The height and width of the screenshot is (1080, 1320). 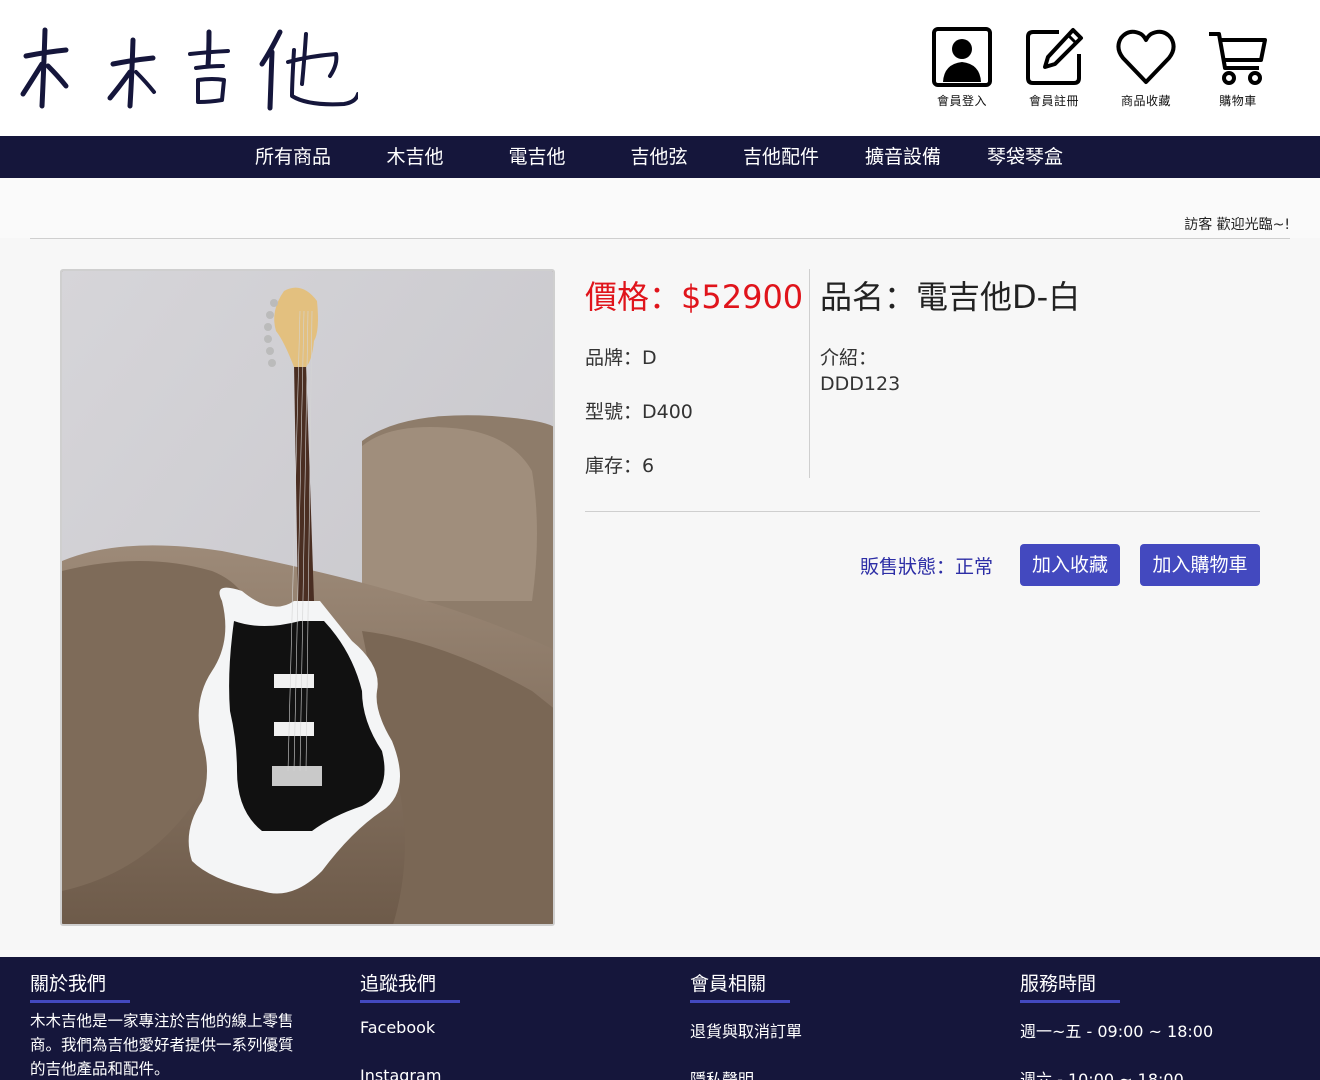 I want to click on site-header: 會員登入 會員註冊 商品收藏 購物車, so click(x=660, y=68).